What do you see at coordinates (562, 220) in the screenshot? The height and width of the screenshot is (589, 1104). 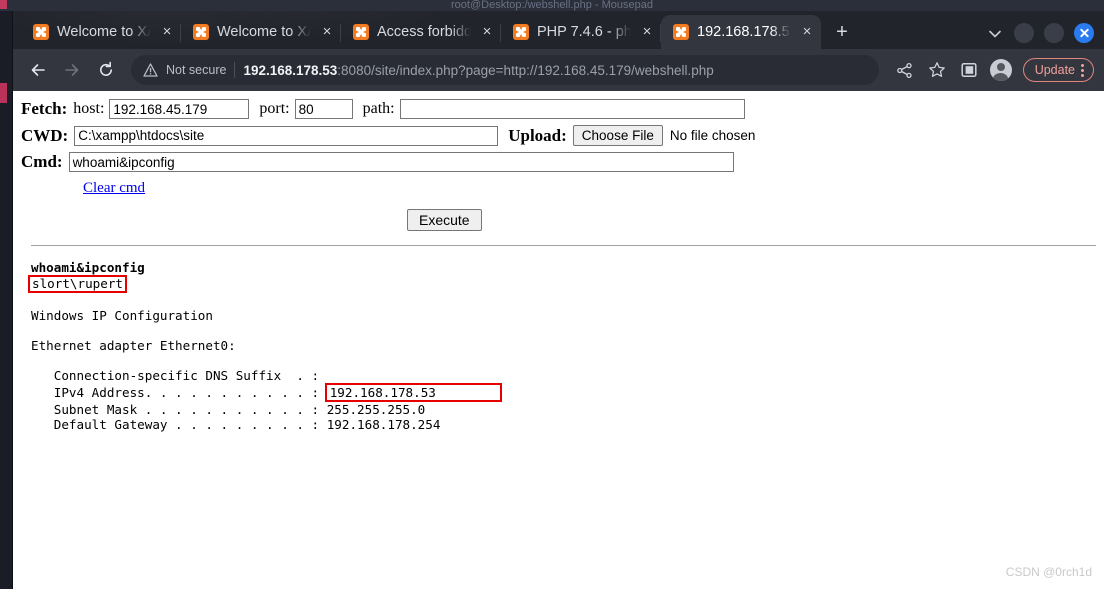 I see `execute-row: Execute` at bounding box center [562, 220].